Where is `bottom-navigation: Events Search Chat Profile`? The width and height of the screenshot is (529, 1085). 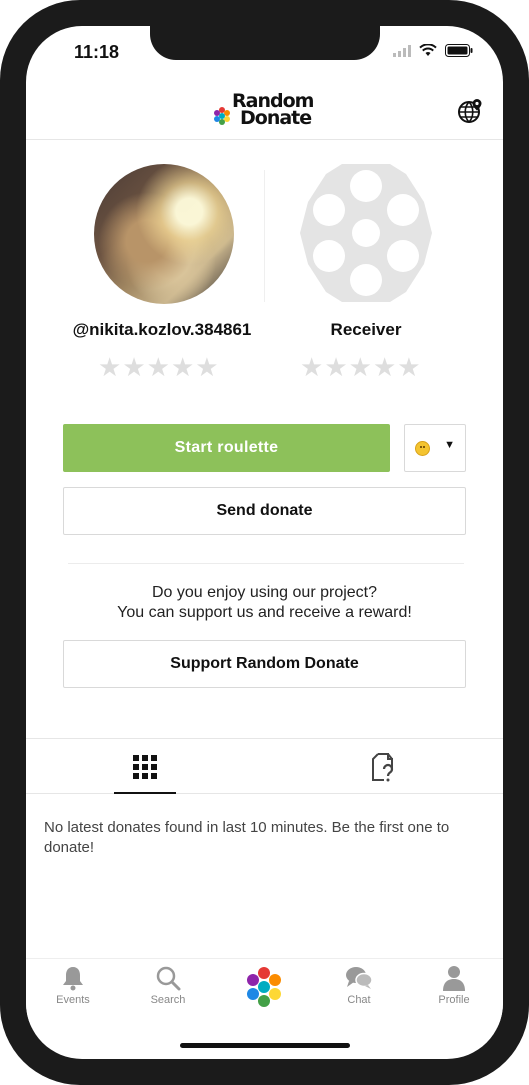
bottom-navigation: Events Search Chat Profile is located at coordinates (264, 993).